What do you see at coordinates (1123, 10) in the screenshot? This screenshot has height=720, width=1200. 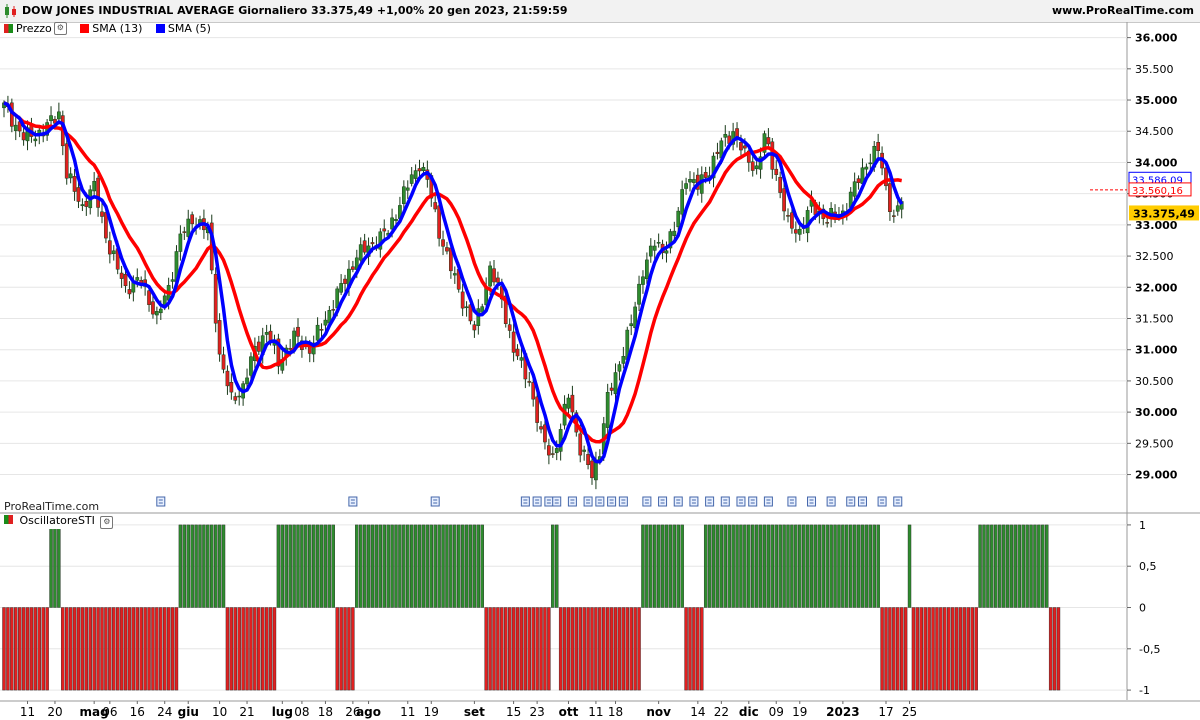 I see `site-link: www.ProRealTime.com` at bounding box center [1123, 10].